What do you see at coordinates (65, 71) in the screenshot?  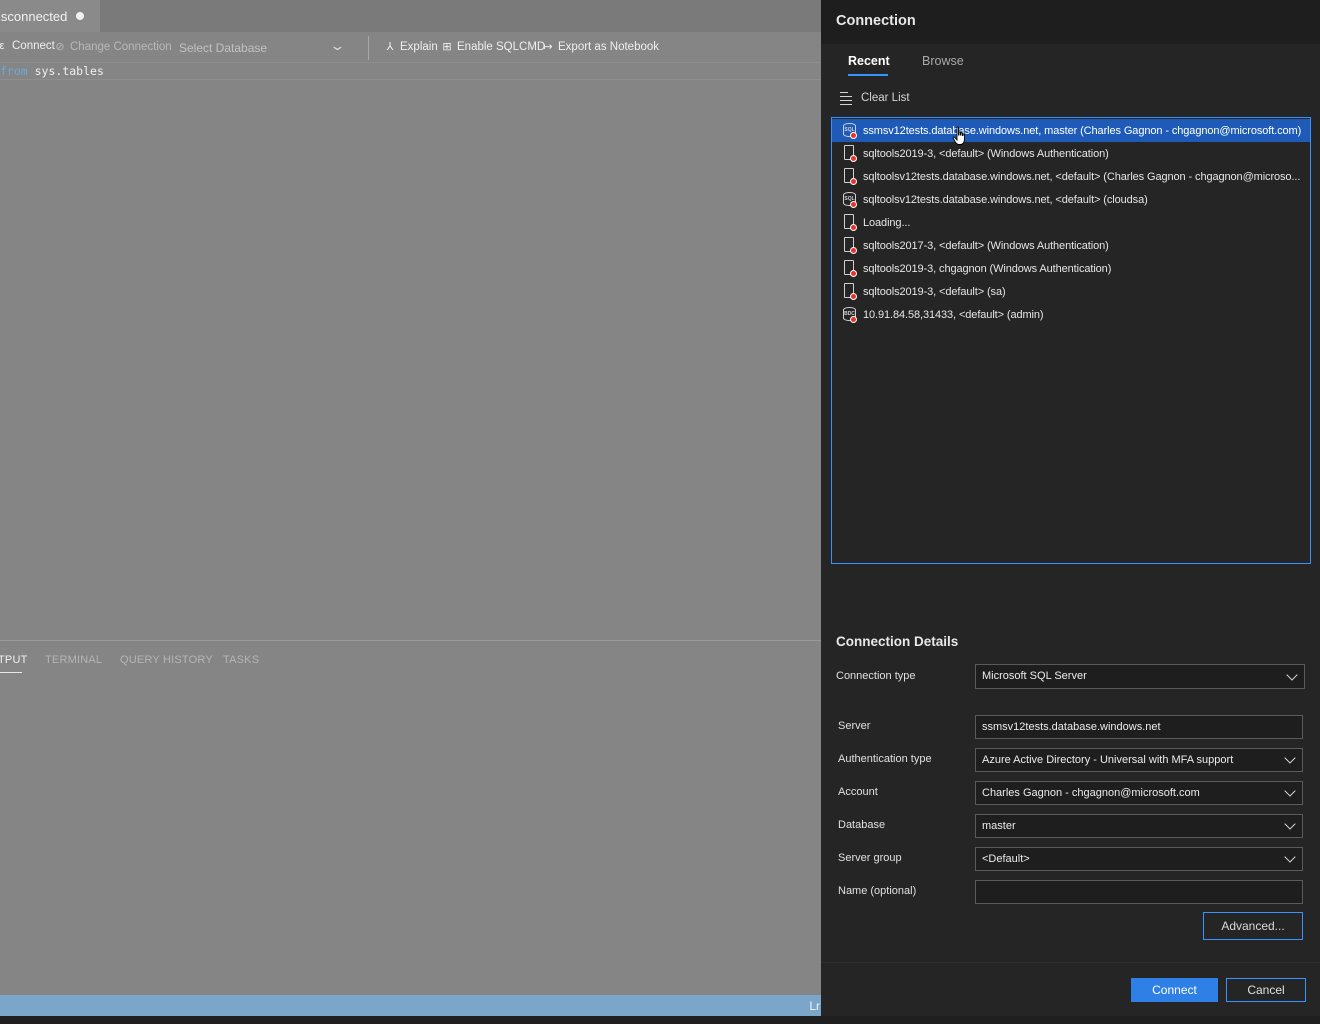 I see `sql-text: sys.tables` at bounding box center [65, 71].